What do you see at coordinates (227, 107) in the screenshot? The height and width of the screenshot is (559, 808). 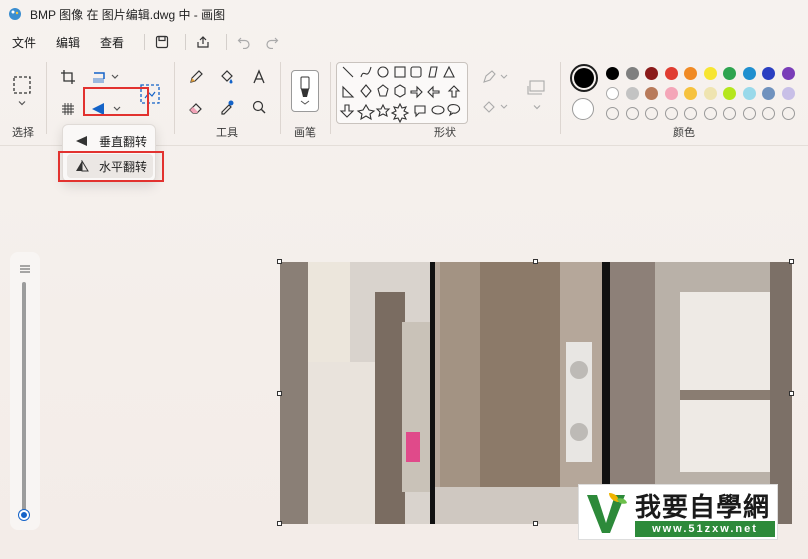 I see `color-picker-icon` at bounding box center [227, 107].